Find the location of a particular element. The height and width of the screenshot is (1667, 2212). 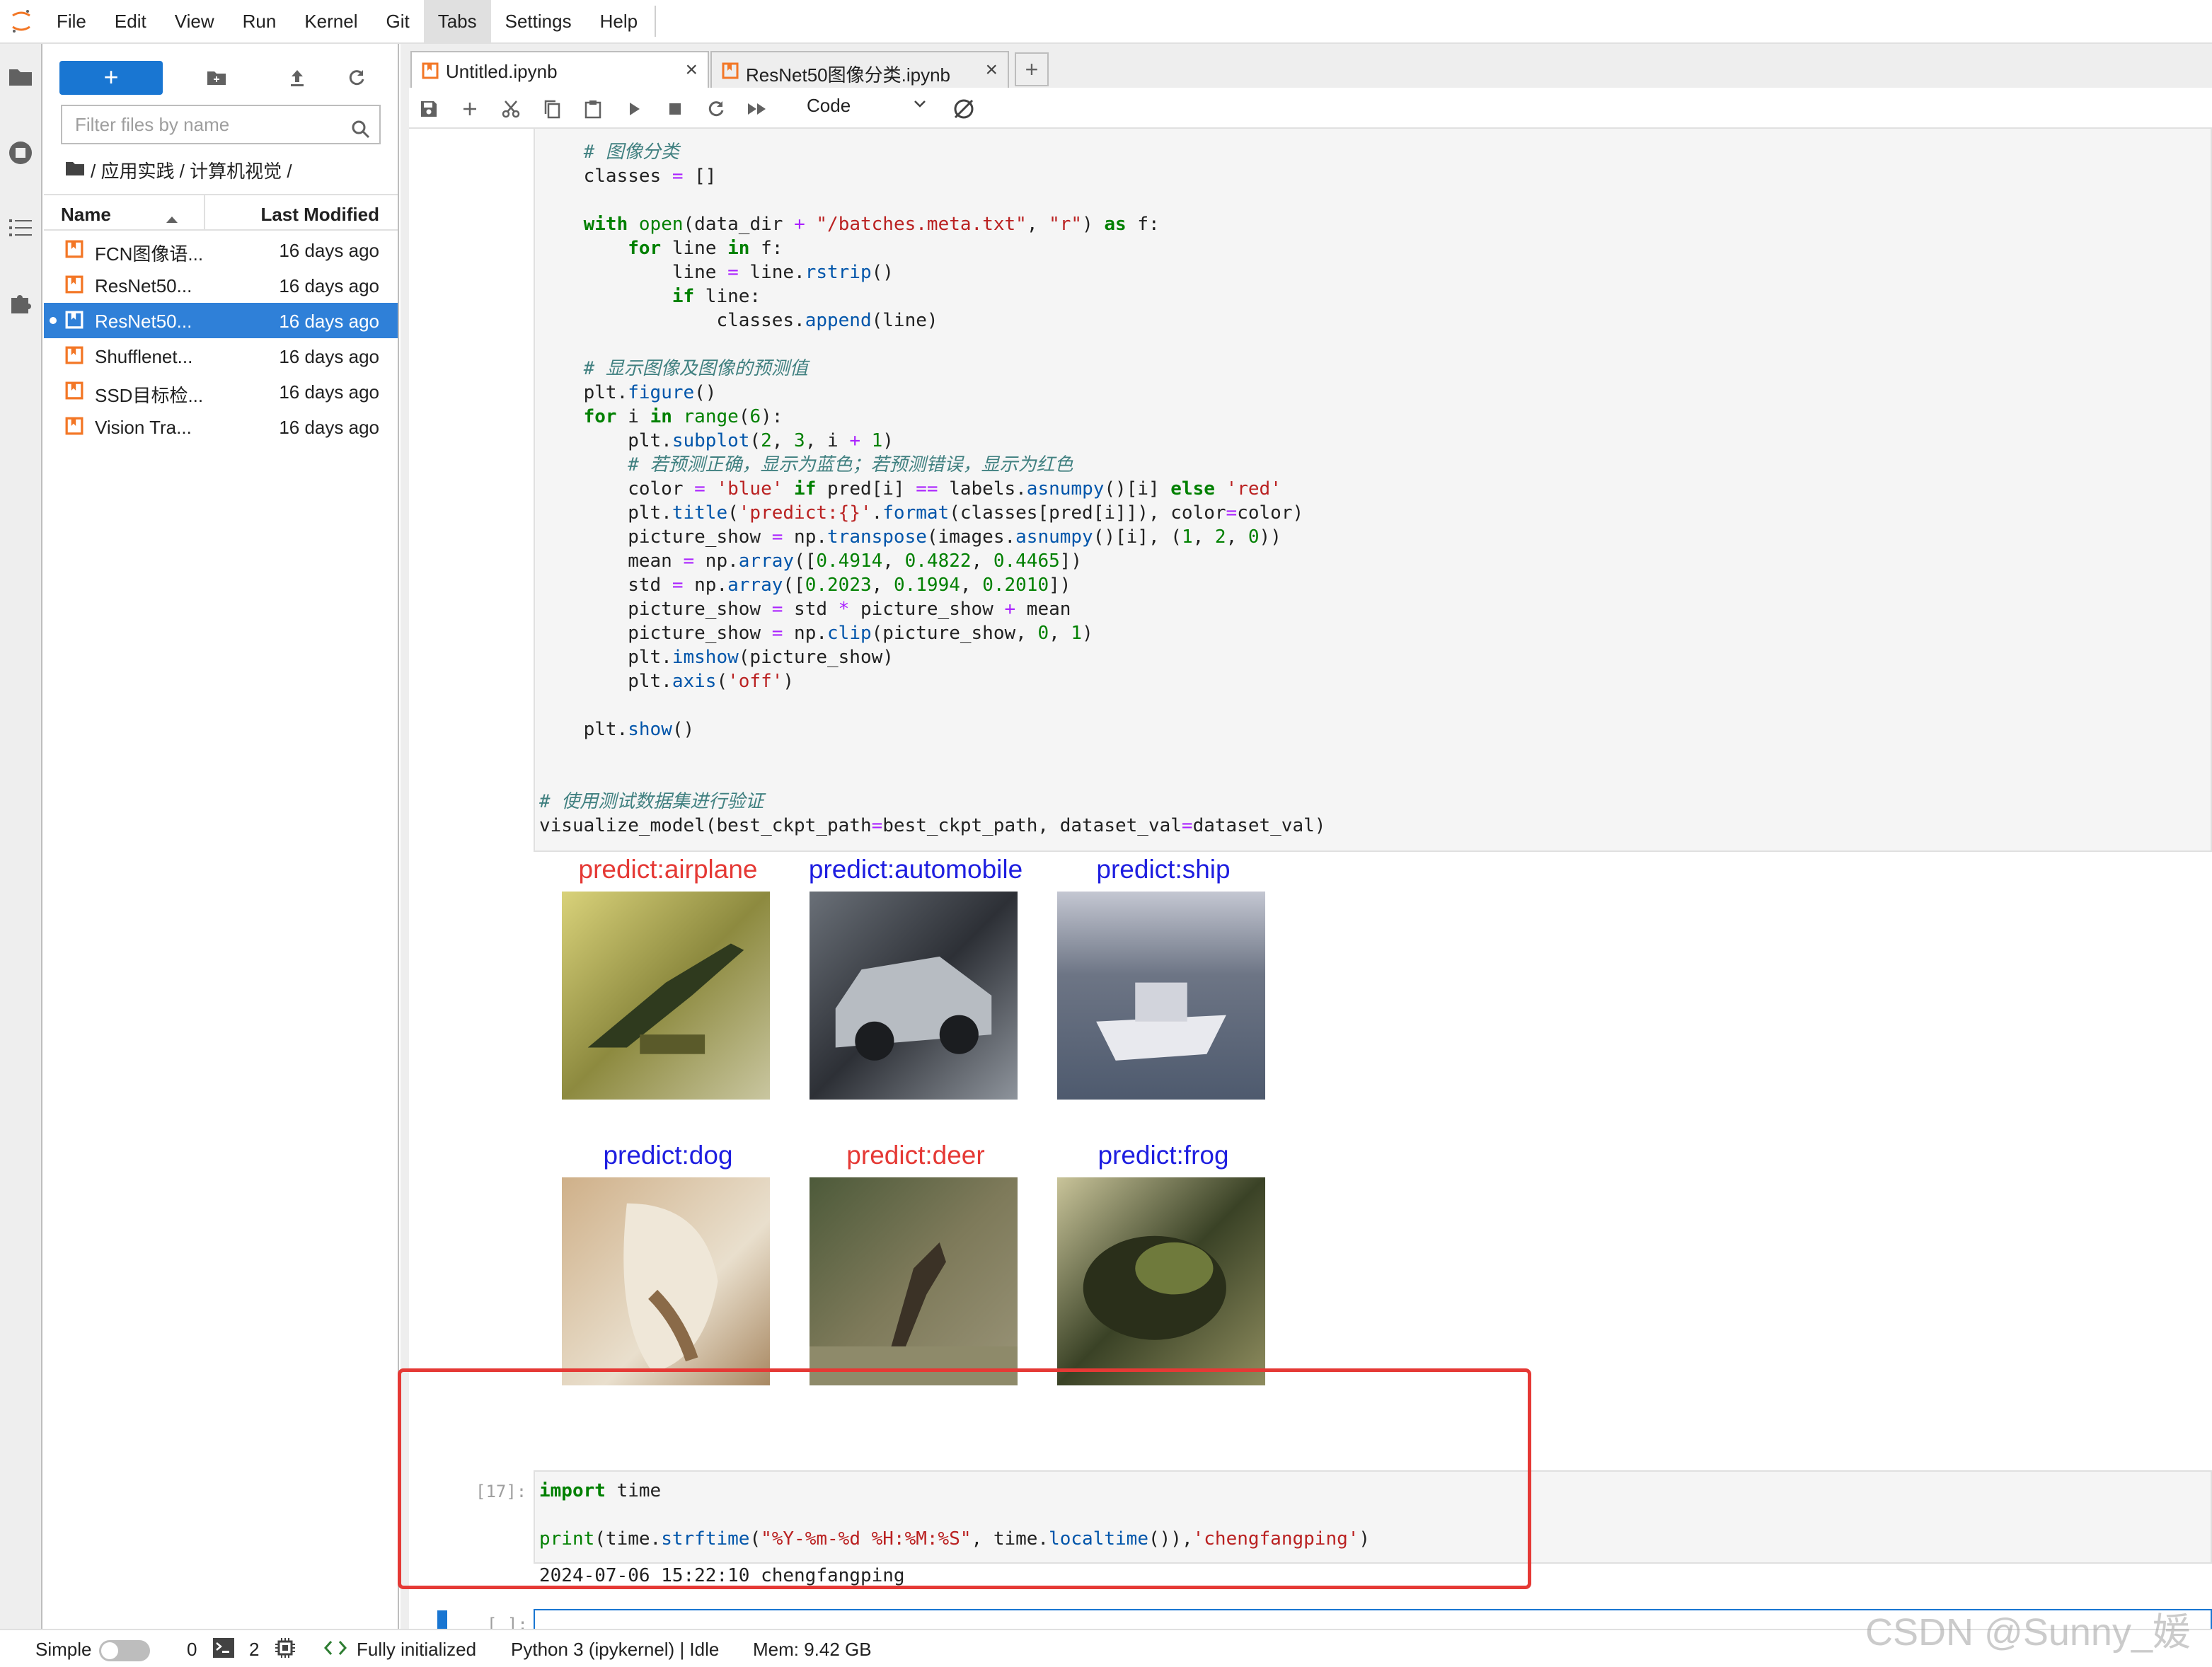

file-row: Vision Tra... 16 days ago is located at coordinates (221, 426).